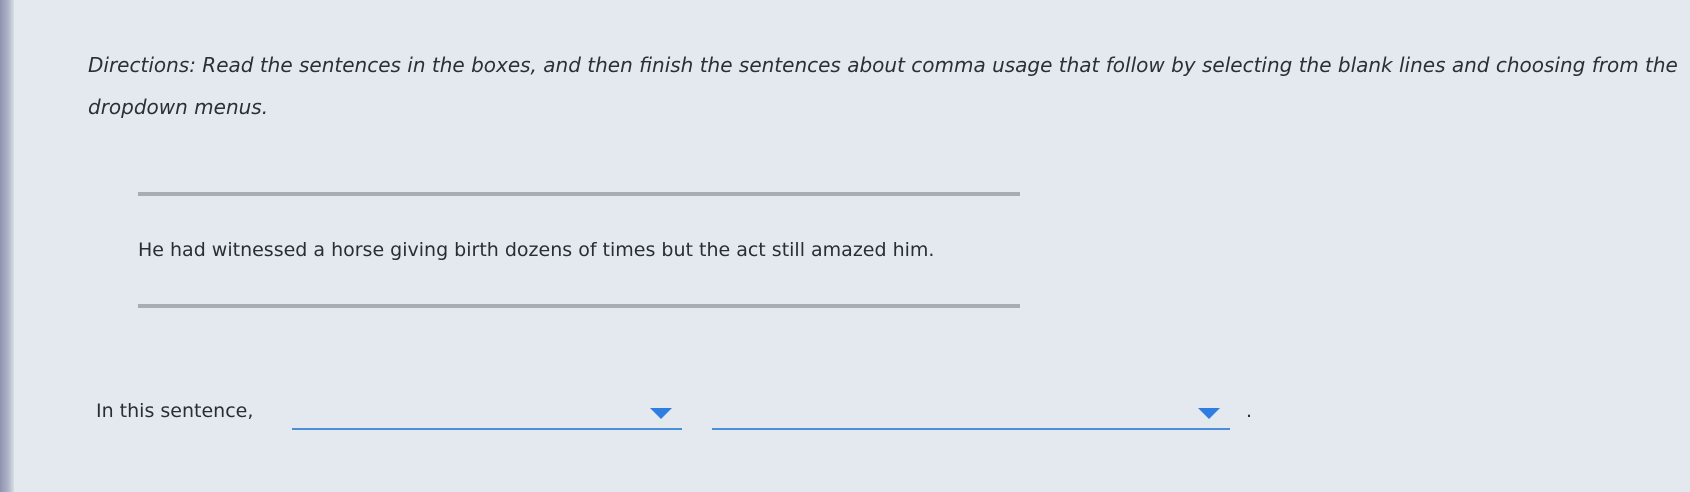 The height and width of the screenshot is (492, 1690). What do you see at coordinates (579, 194) in the screenshot?
I see `passage-box-top-rule` at bounding box center [579, 194].